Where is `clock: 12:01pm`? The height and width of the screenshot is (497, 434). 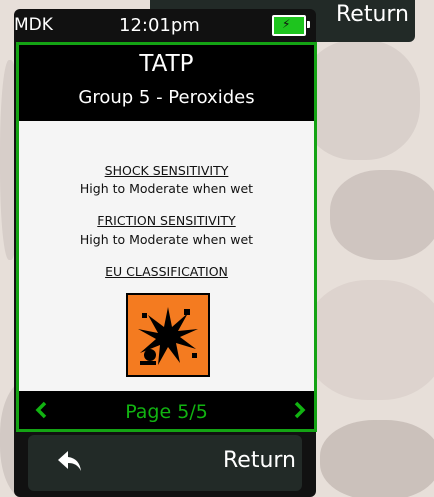 clock: 12:01pm is located at coordinates (159, 25).